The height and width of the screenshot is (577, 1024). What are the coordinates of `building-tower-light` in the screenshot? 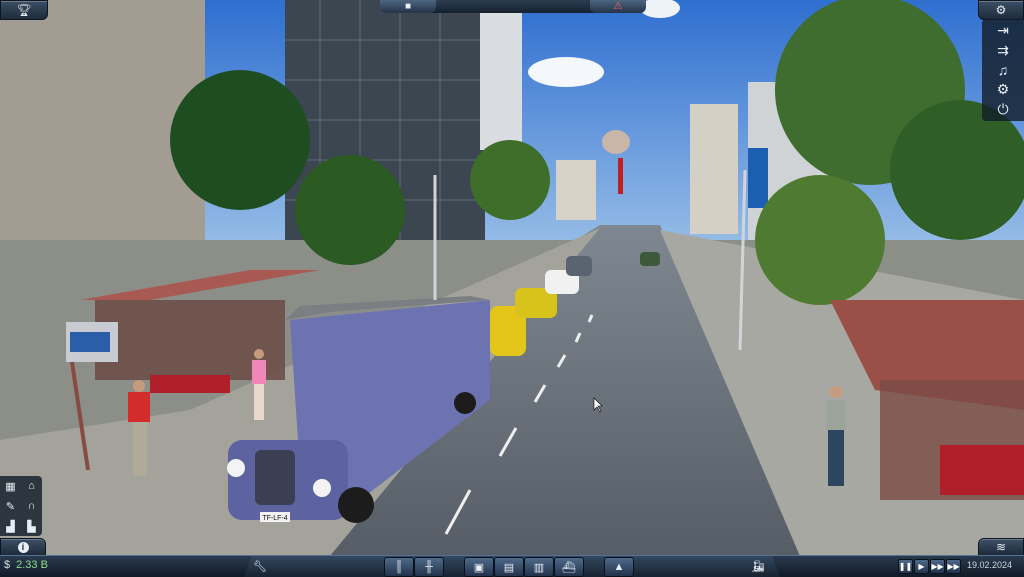 It's located at (501, 75).